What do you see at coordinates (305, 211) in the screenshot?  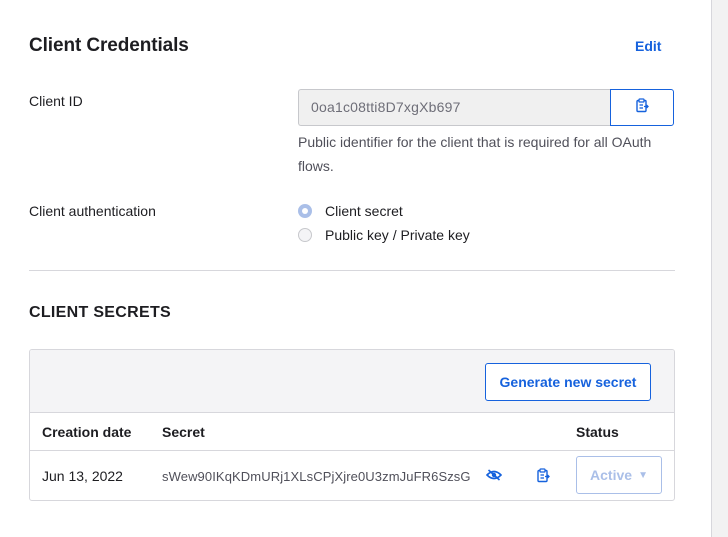 I see `radio-checked-icon` at bounding box center [305, 211].